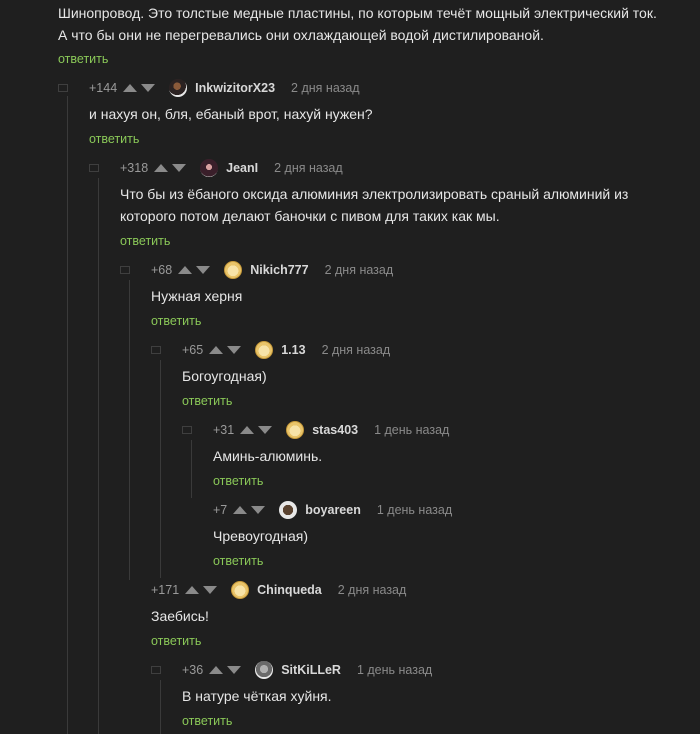 Image resolution: width=700 pixels, height=734 pixels. I want to click on comment-header: +171 Chinqueda 2 дня назад, so click(278, 590).